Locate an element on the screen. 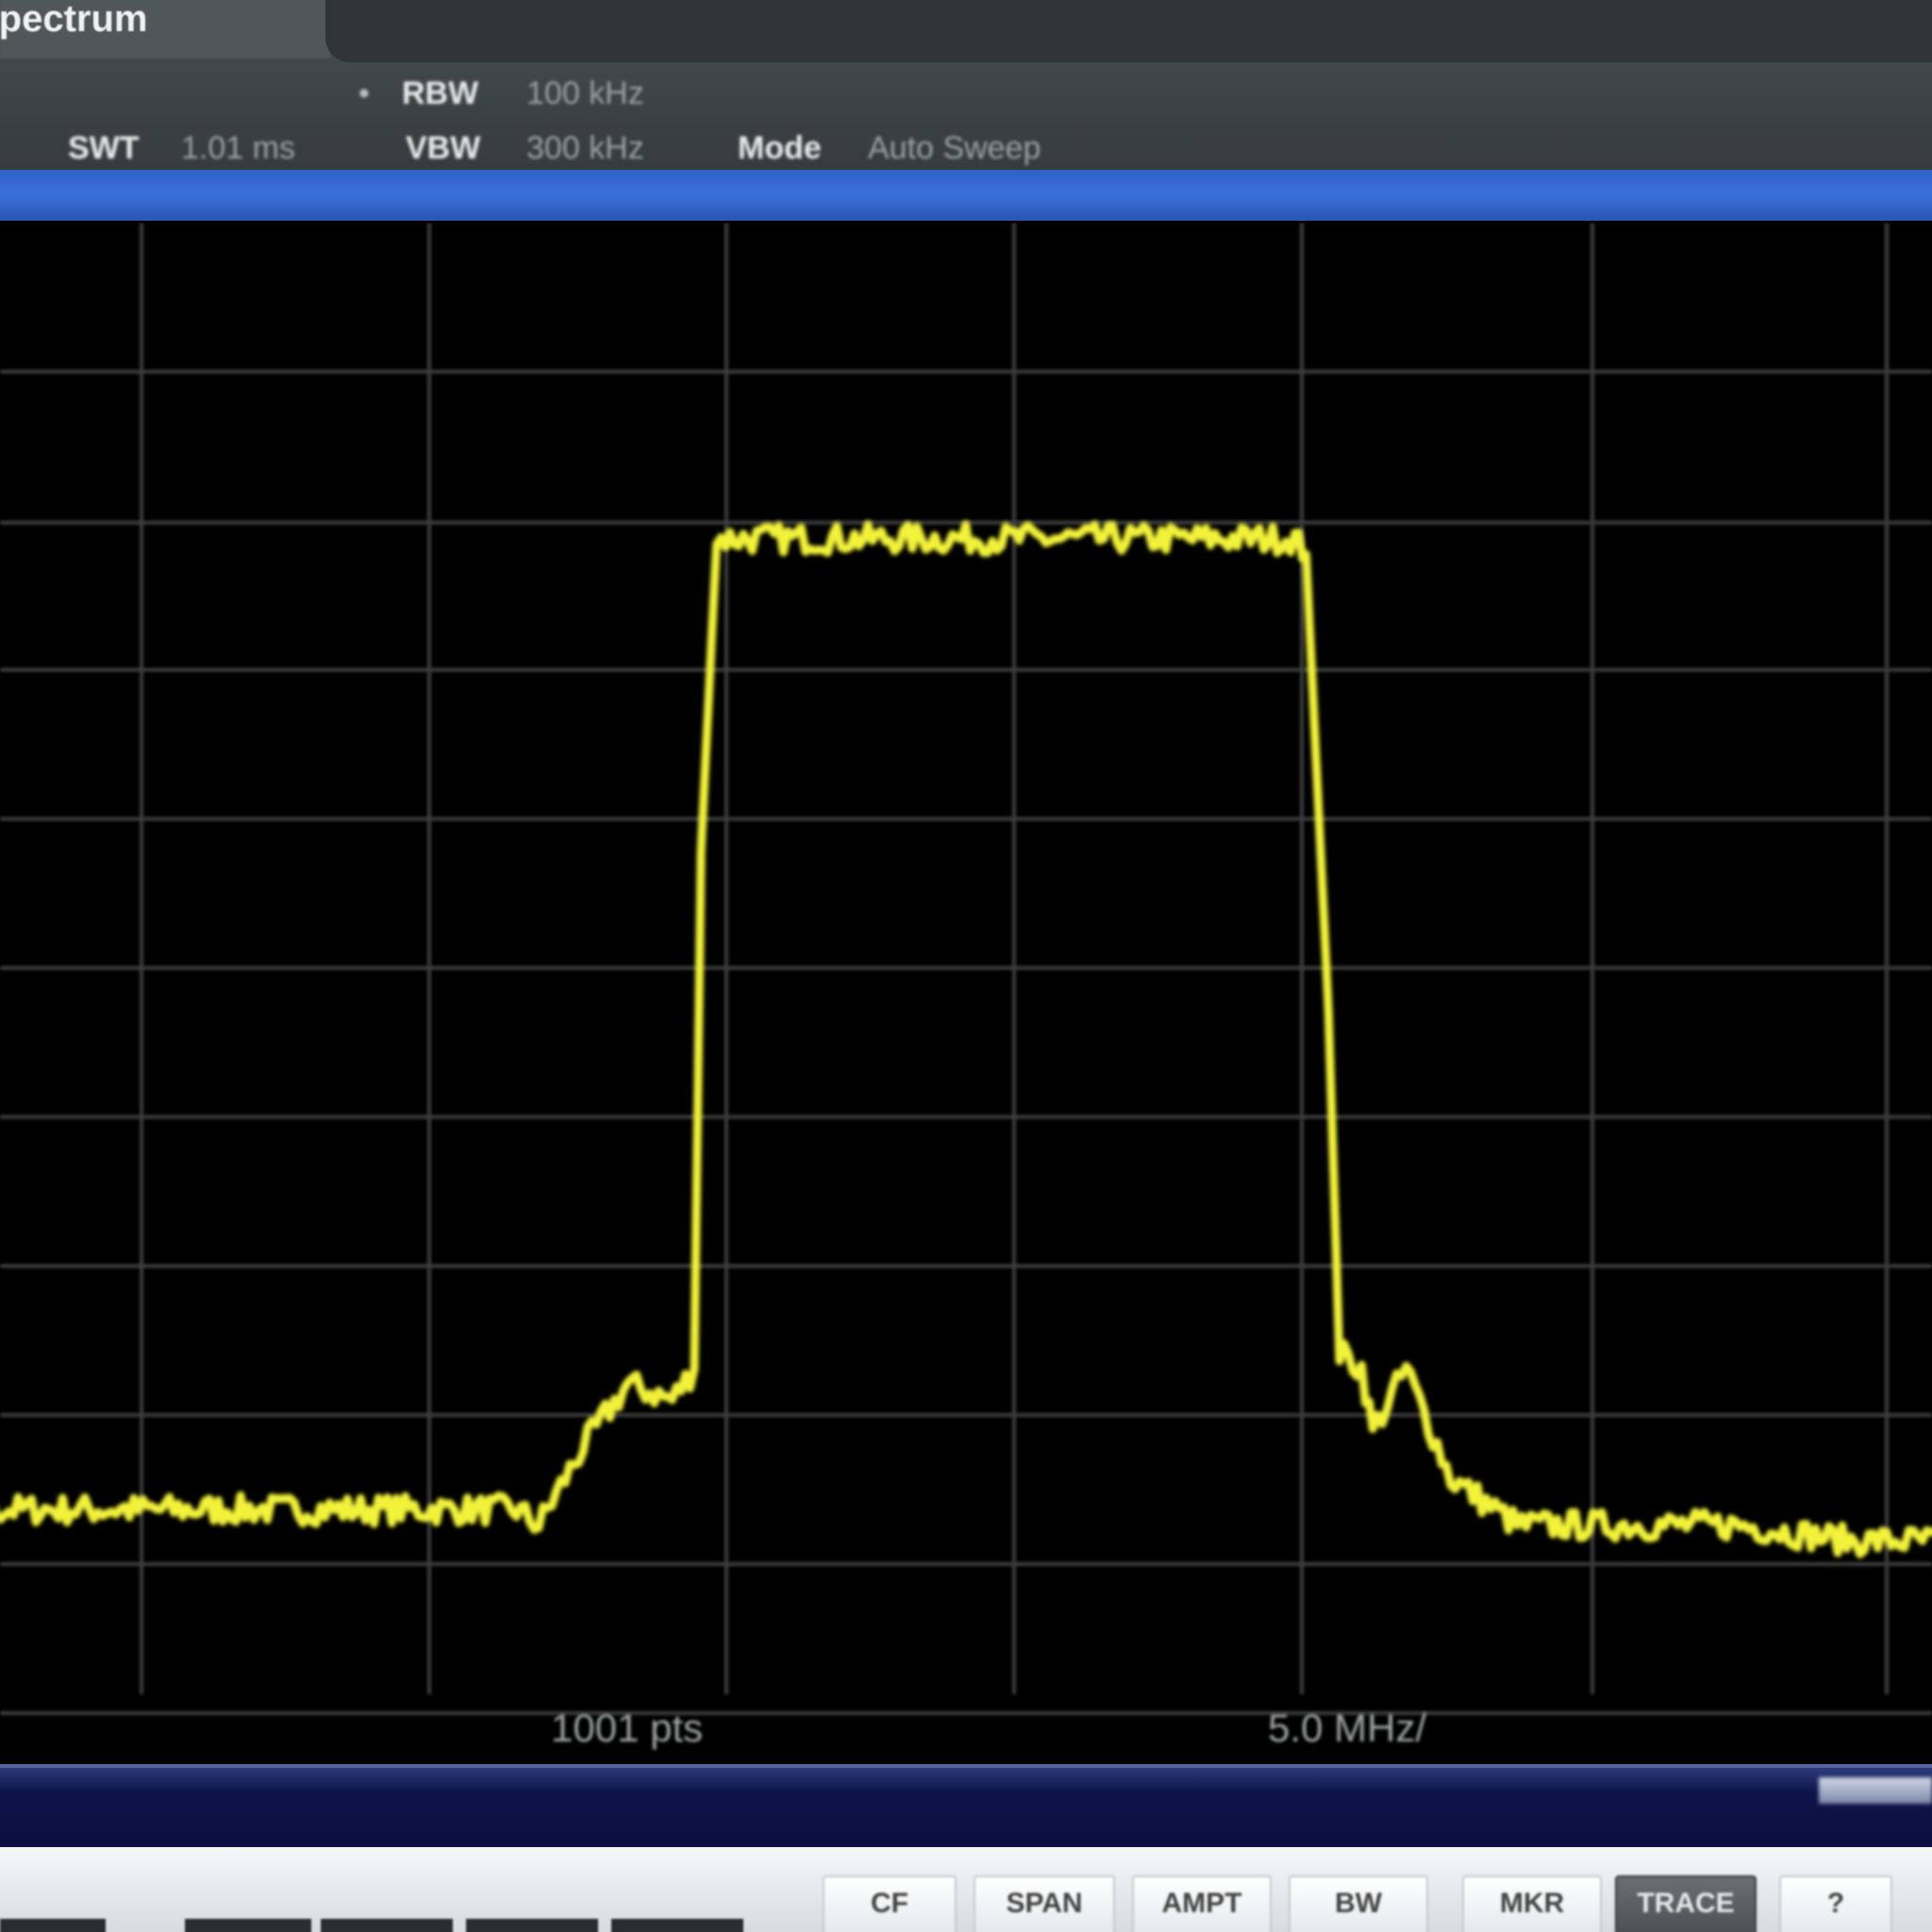 This screenshot has height=1932, width=1932. trace-window-title-bar is located at coordinates (966, 195).